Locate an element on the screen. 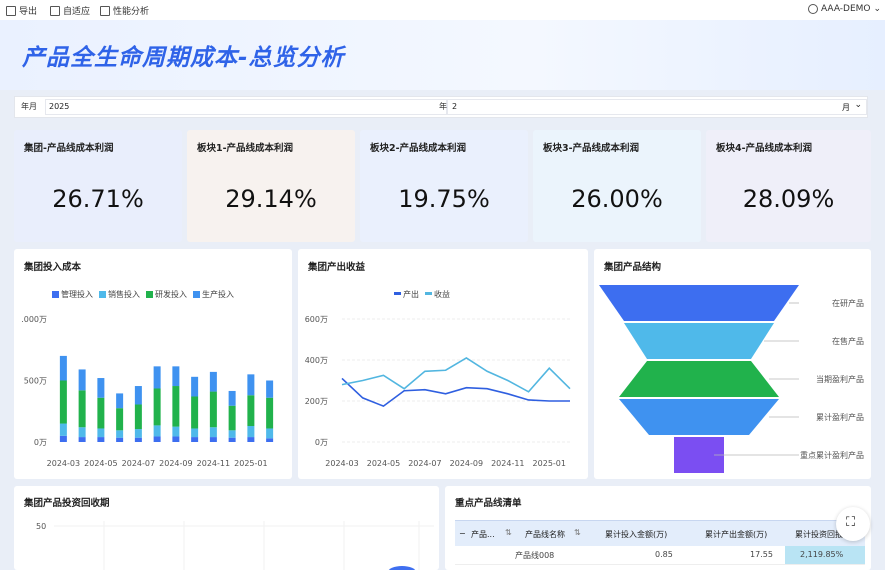 The width and height of the screenshot is (885, 570). legend-label: 收益 is located at coordinates (442, 294).